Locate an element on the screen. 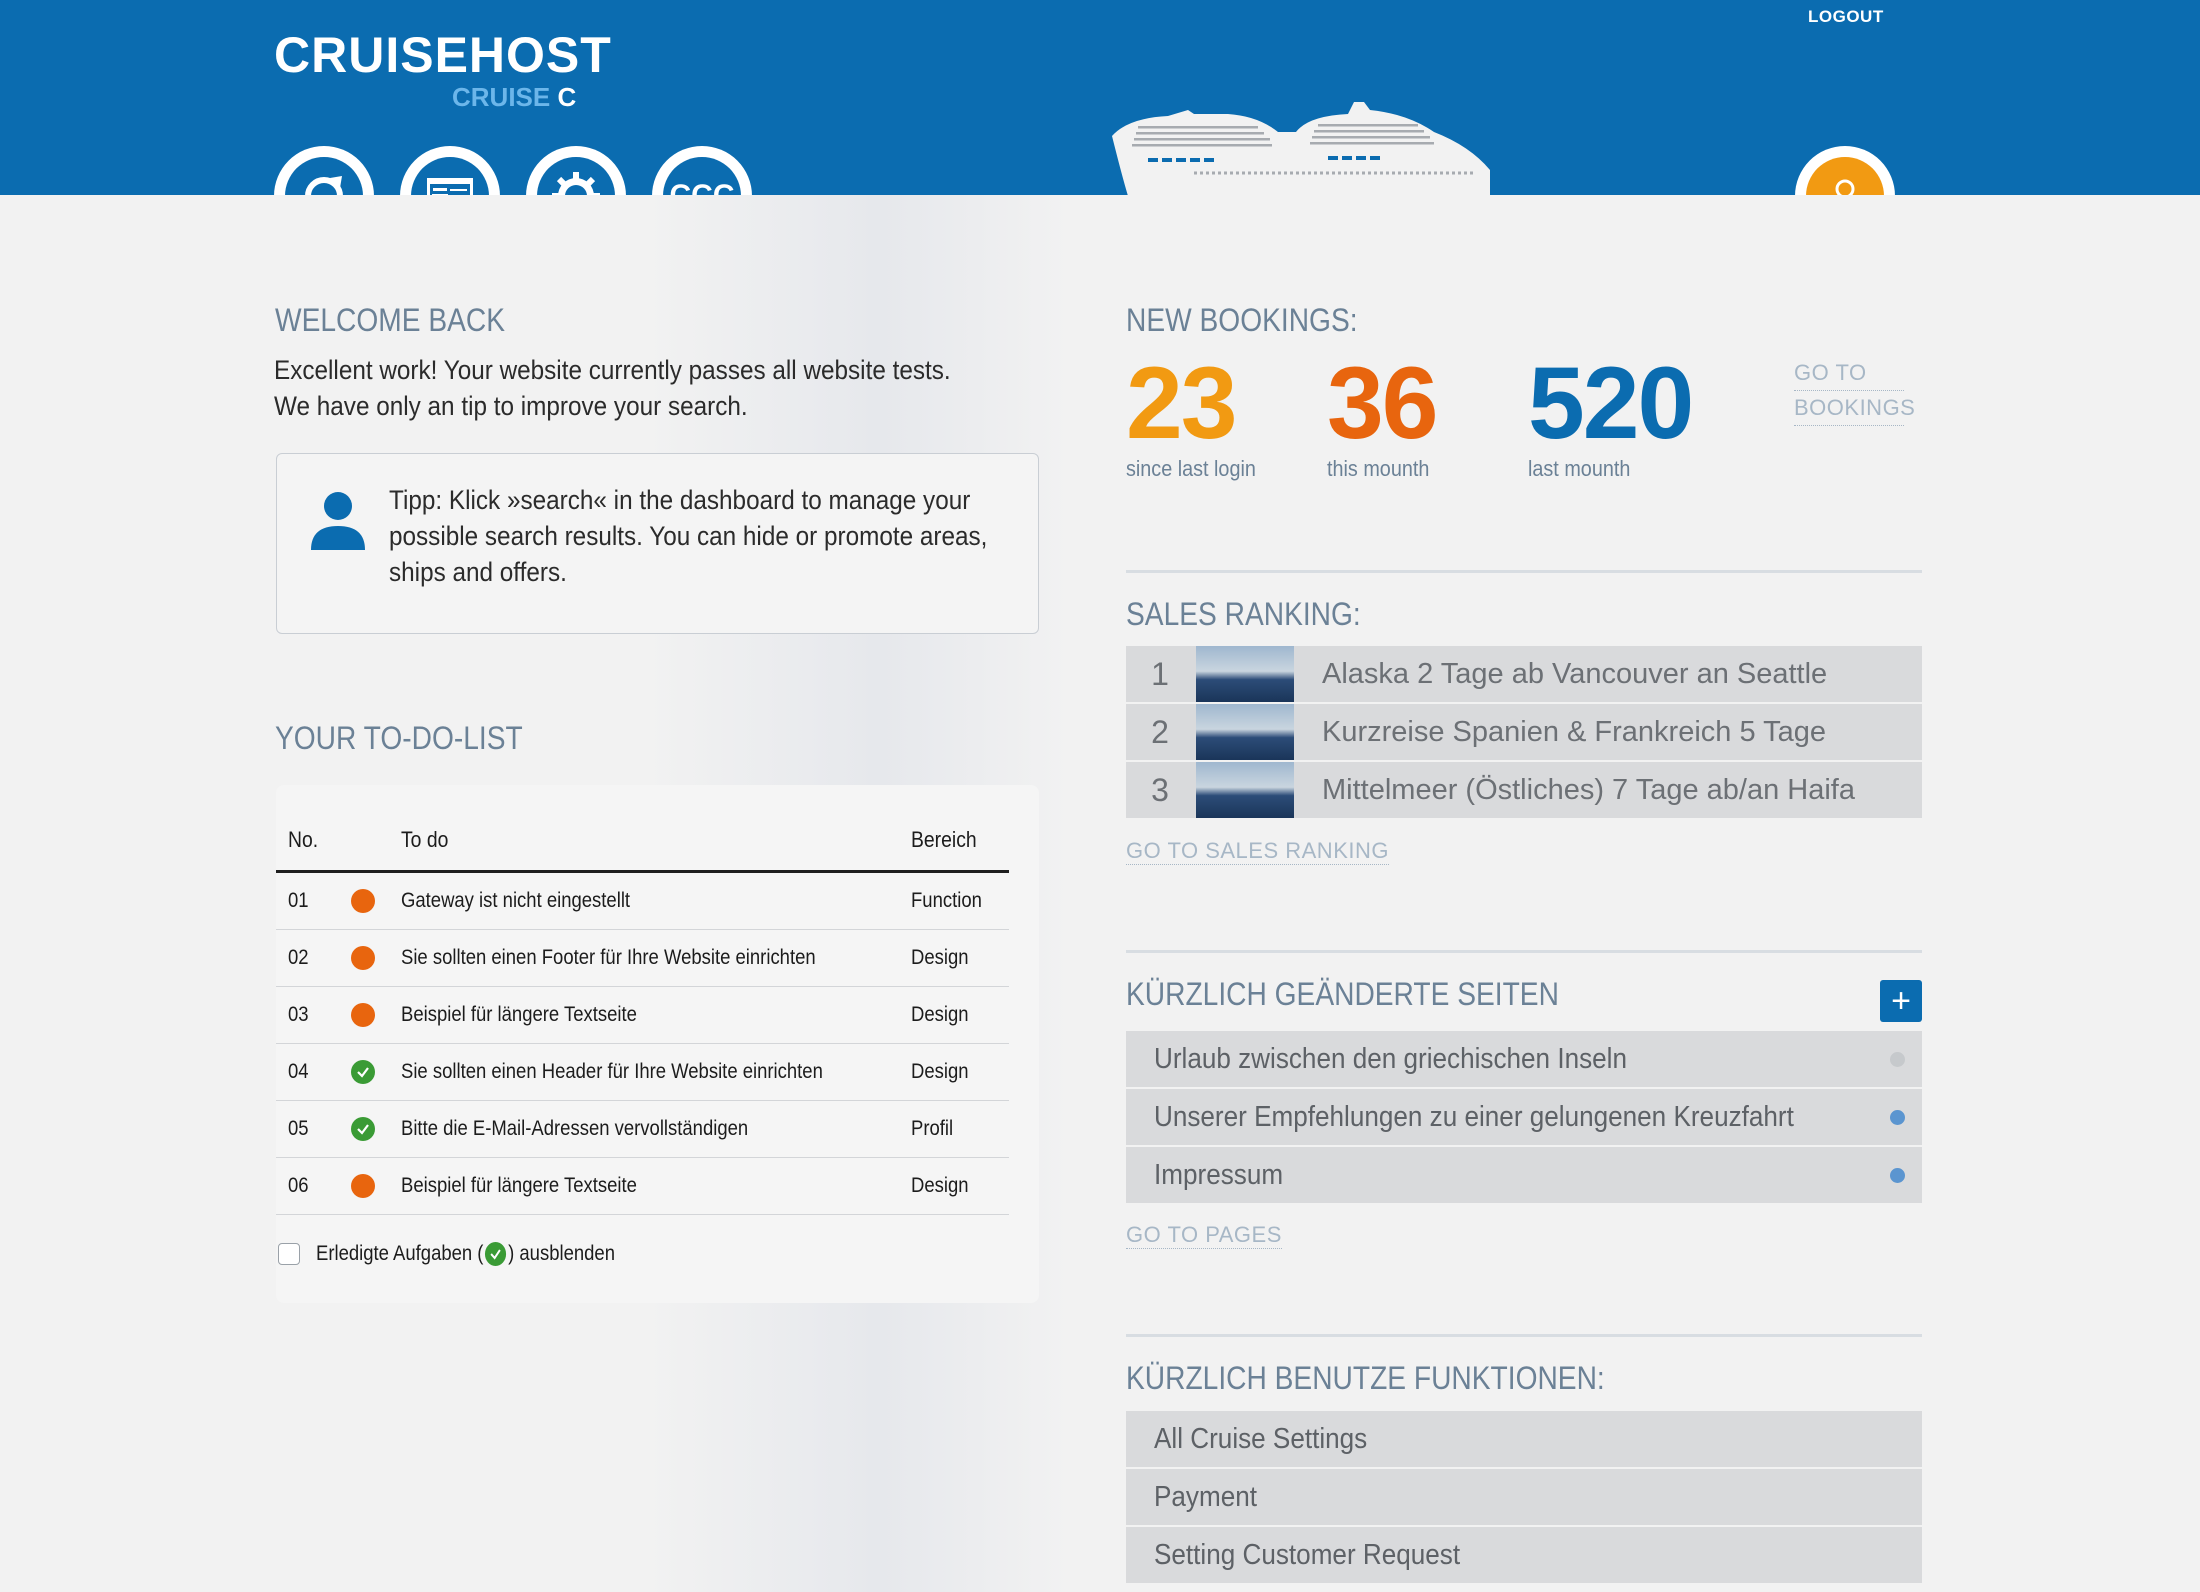 The image size is (2200, 1592). pages-title: KÜRZLICH GEÄNDERTE SEITEN is located at coordinates (1342, 994).